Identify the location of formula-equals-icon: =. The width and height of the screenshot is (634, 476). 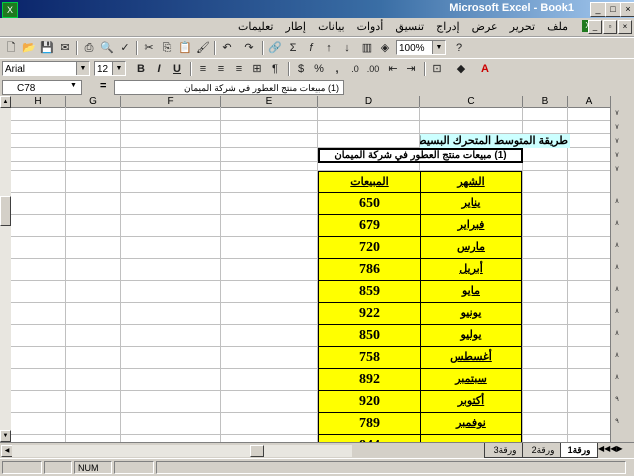
(103, 86).